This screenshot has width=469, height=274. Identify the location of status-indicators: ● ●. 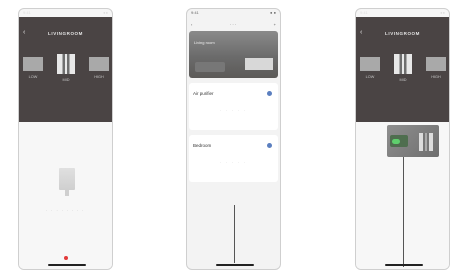
(273, 12).